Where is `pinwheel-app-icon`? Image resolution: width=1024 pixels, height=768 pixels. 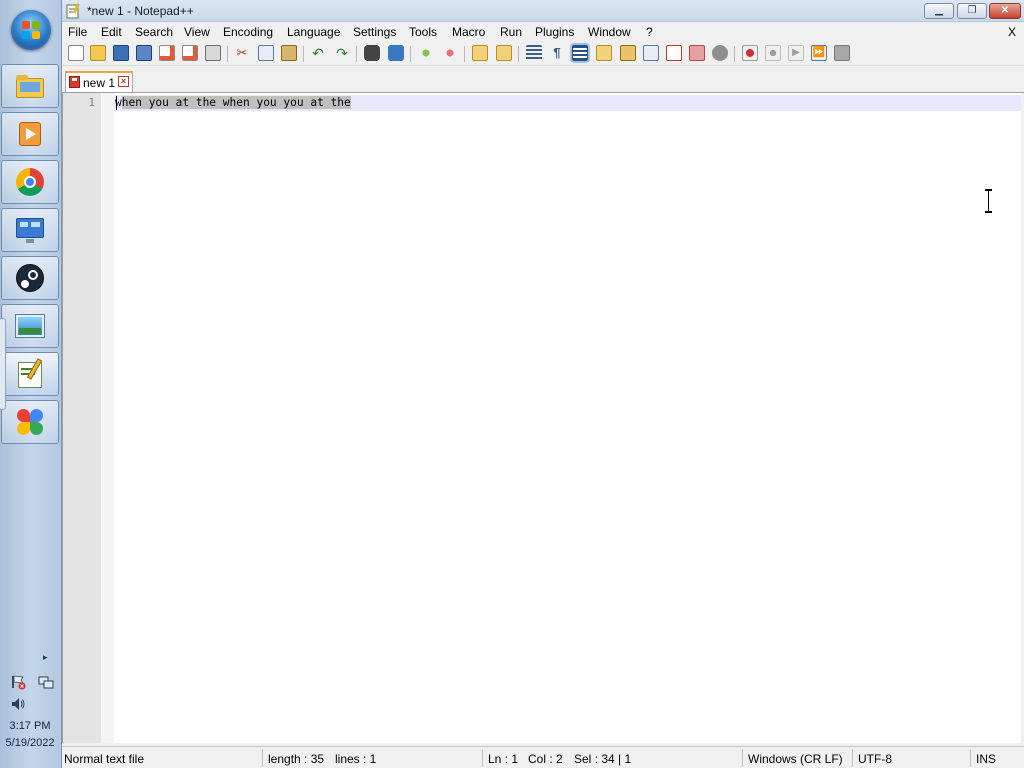 pinwheel-app-icon is located at coordinates (30, 422).